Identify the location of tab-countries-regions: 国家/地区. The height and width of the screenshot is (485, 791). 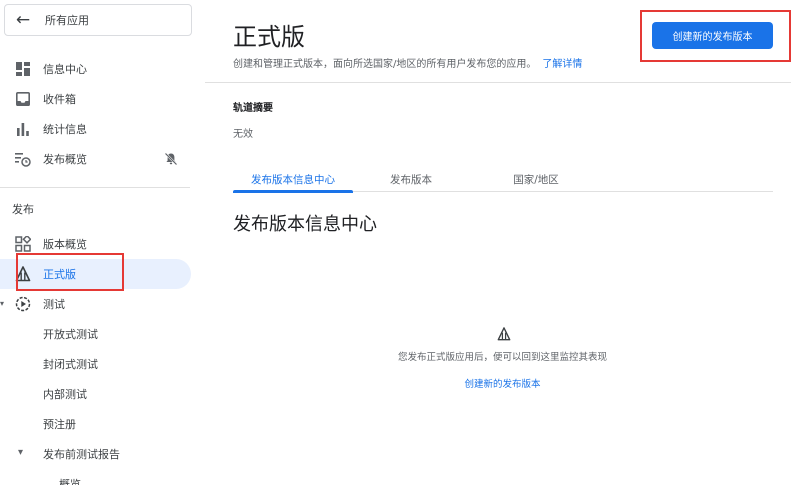
(536, 179).